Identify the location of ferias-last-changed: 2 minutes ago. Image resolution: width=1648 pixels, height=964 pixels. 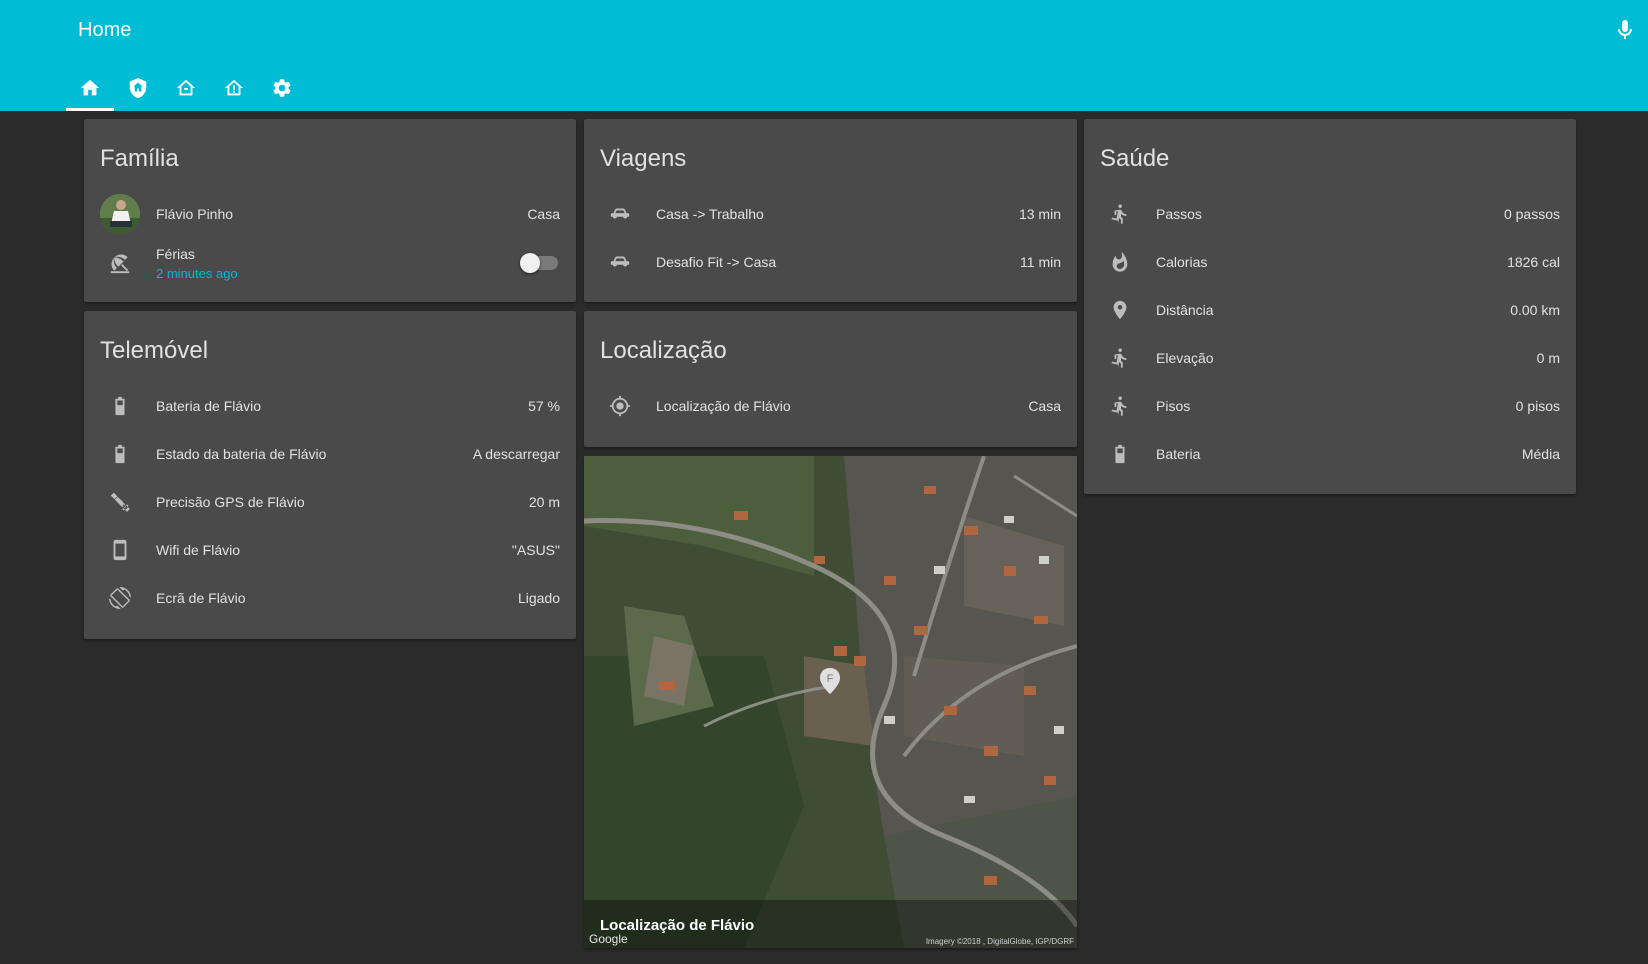
(197, 273).